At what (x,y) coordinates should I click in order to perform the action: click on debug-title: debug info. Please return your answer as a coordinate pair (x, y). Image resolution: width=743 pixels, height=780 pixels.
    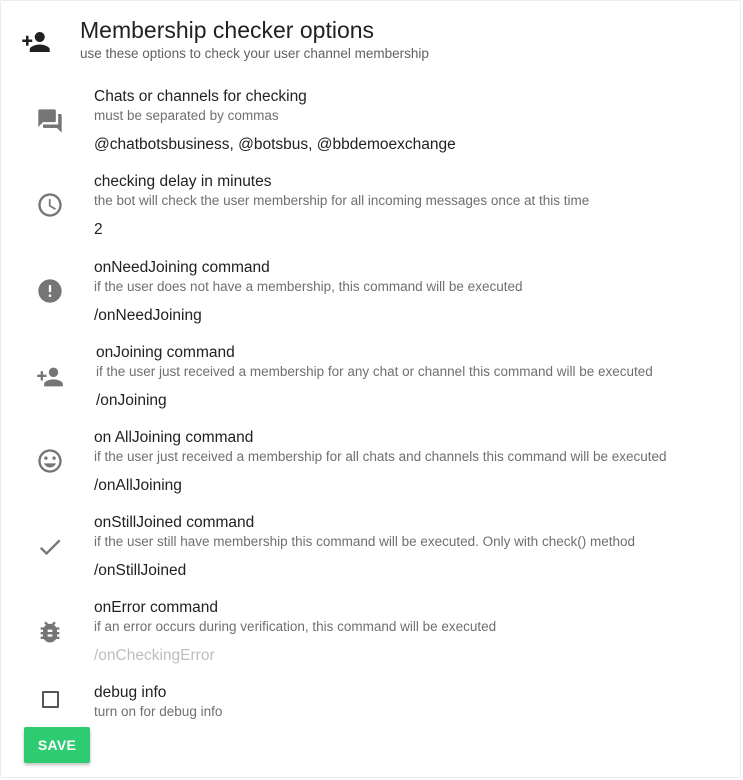
    Looking at the image, I should click on (130, 692).